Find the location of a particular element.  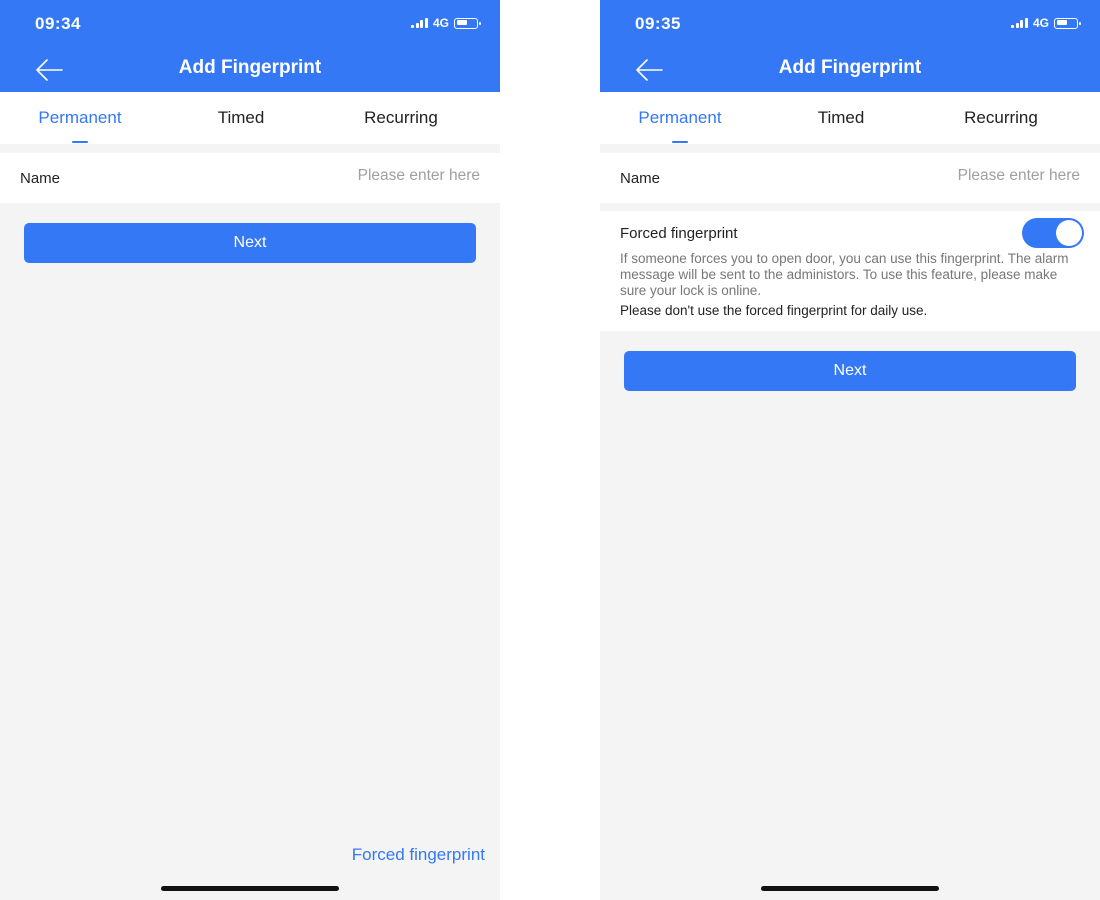

forced-fingerprint-link: Forced fingerprint is located at coordinates (418, 855).